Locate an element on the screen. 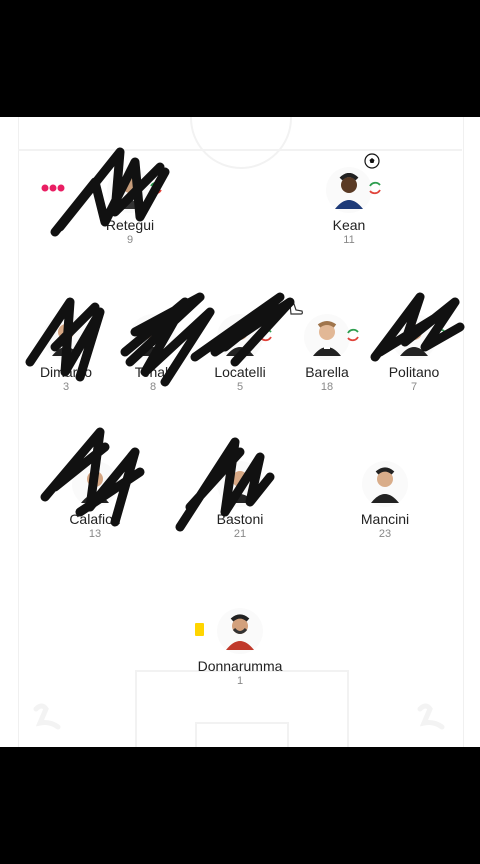  player-number: 21 is located at coordinates (240, 534).